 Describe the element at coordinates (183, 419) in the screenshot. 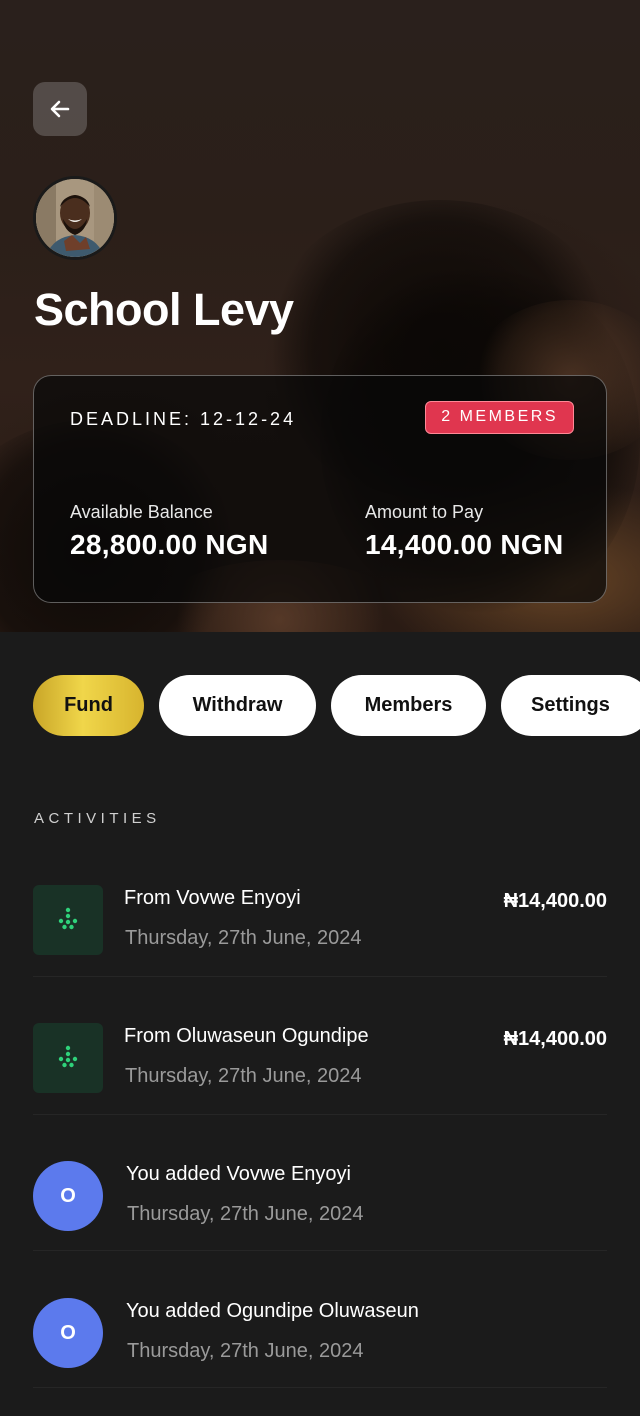

I see `deadline-text: DEADLINE: 12-12-24` at that location.